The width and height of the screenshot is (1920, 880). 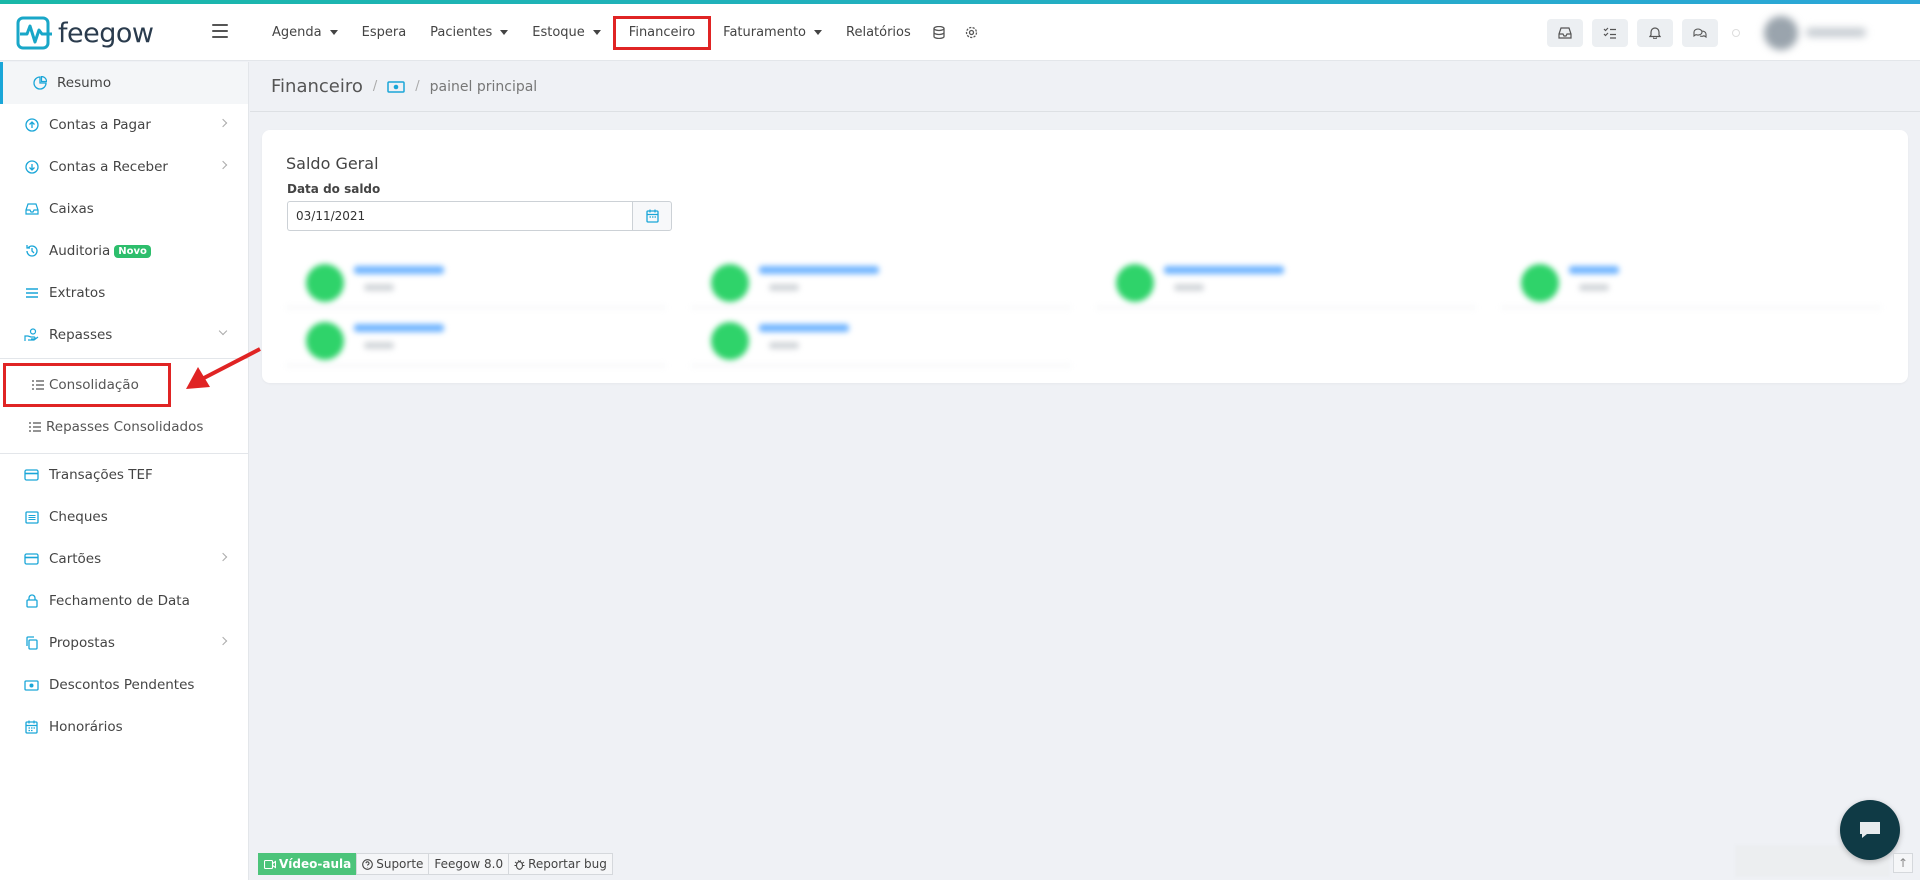 What do you see at coordinates (1736, 32) in the screenshot?
I see `online-status-icon` at bounding box center [1736, 32].